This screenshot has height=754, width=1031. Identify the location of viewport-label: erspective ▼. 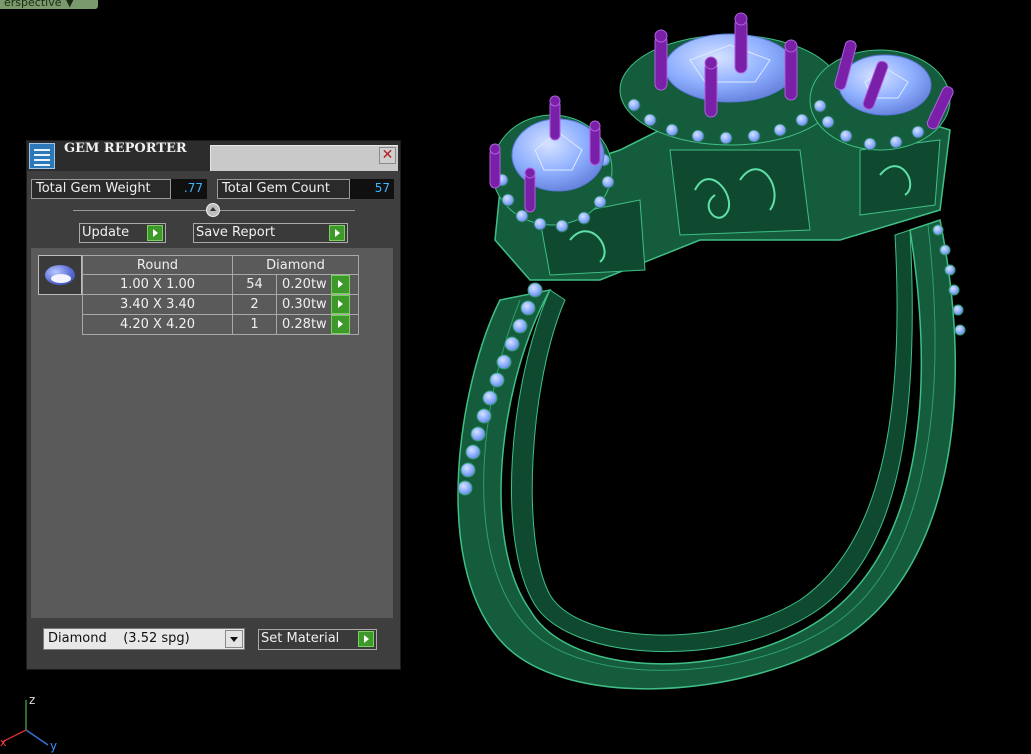
(49, 4).